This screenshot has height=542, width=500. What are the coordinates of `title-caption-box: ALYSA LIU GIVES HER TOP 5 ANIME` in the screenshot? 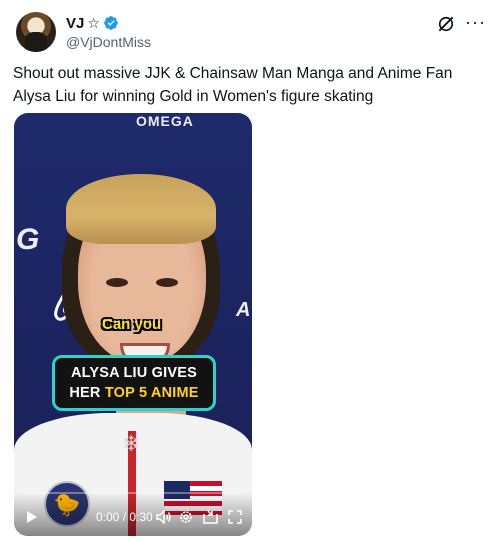 It's located at (134, 383).